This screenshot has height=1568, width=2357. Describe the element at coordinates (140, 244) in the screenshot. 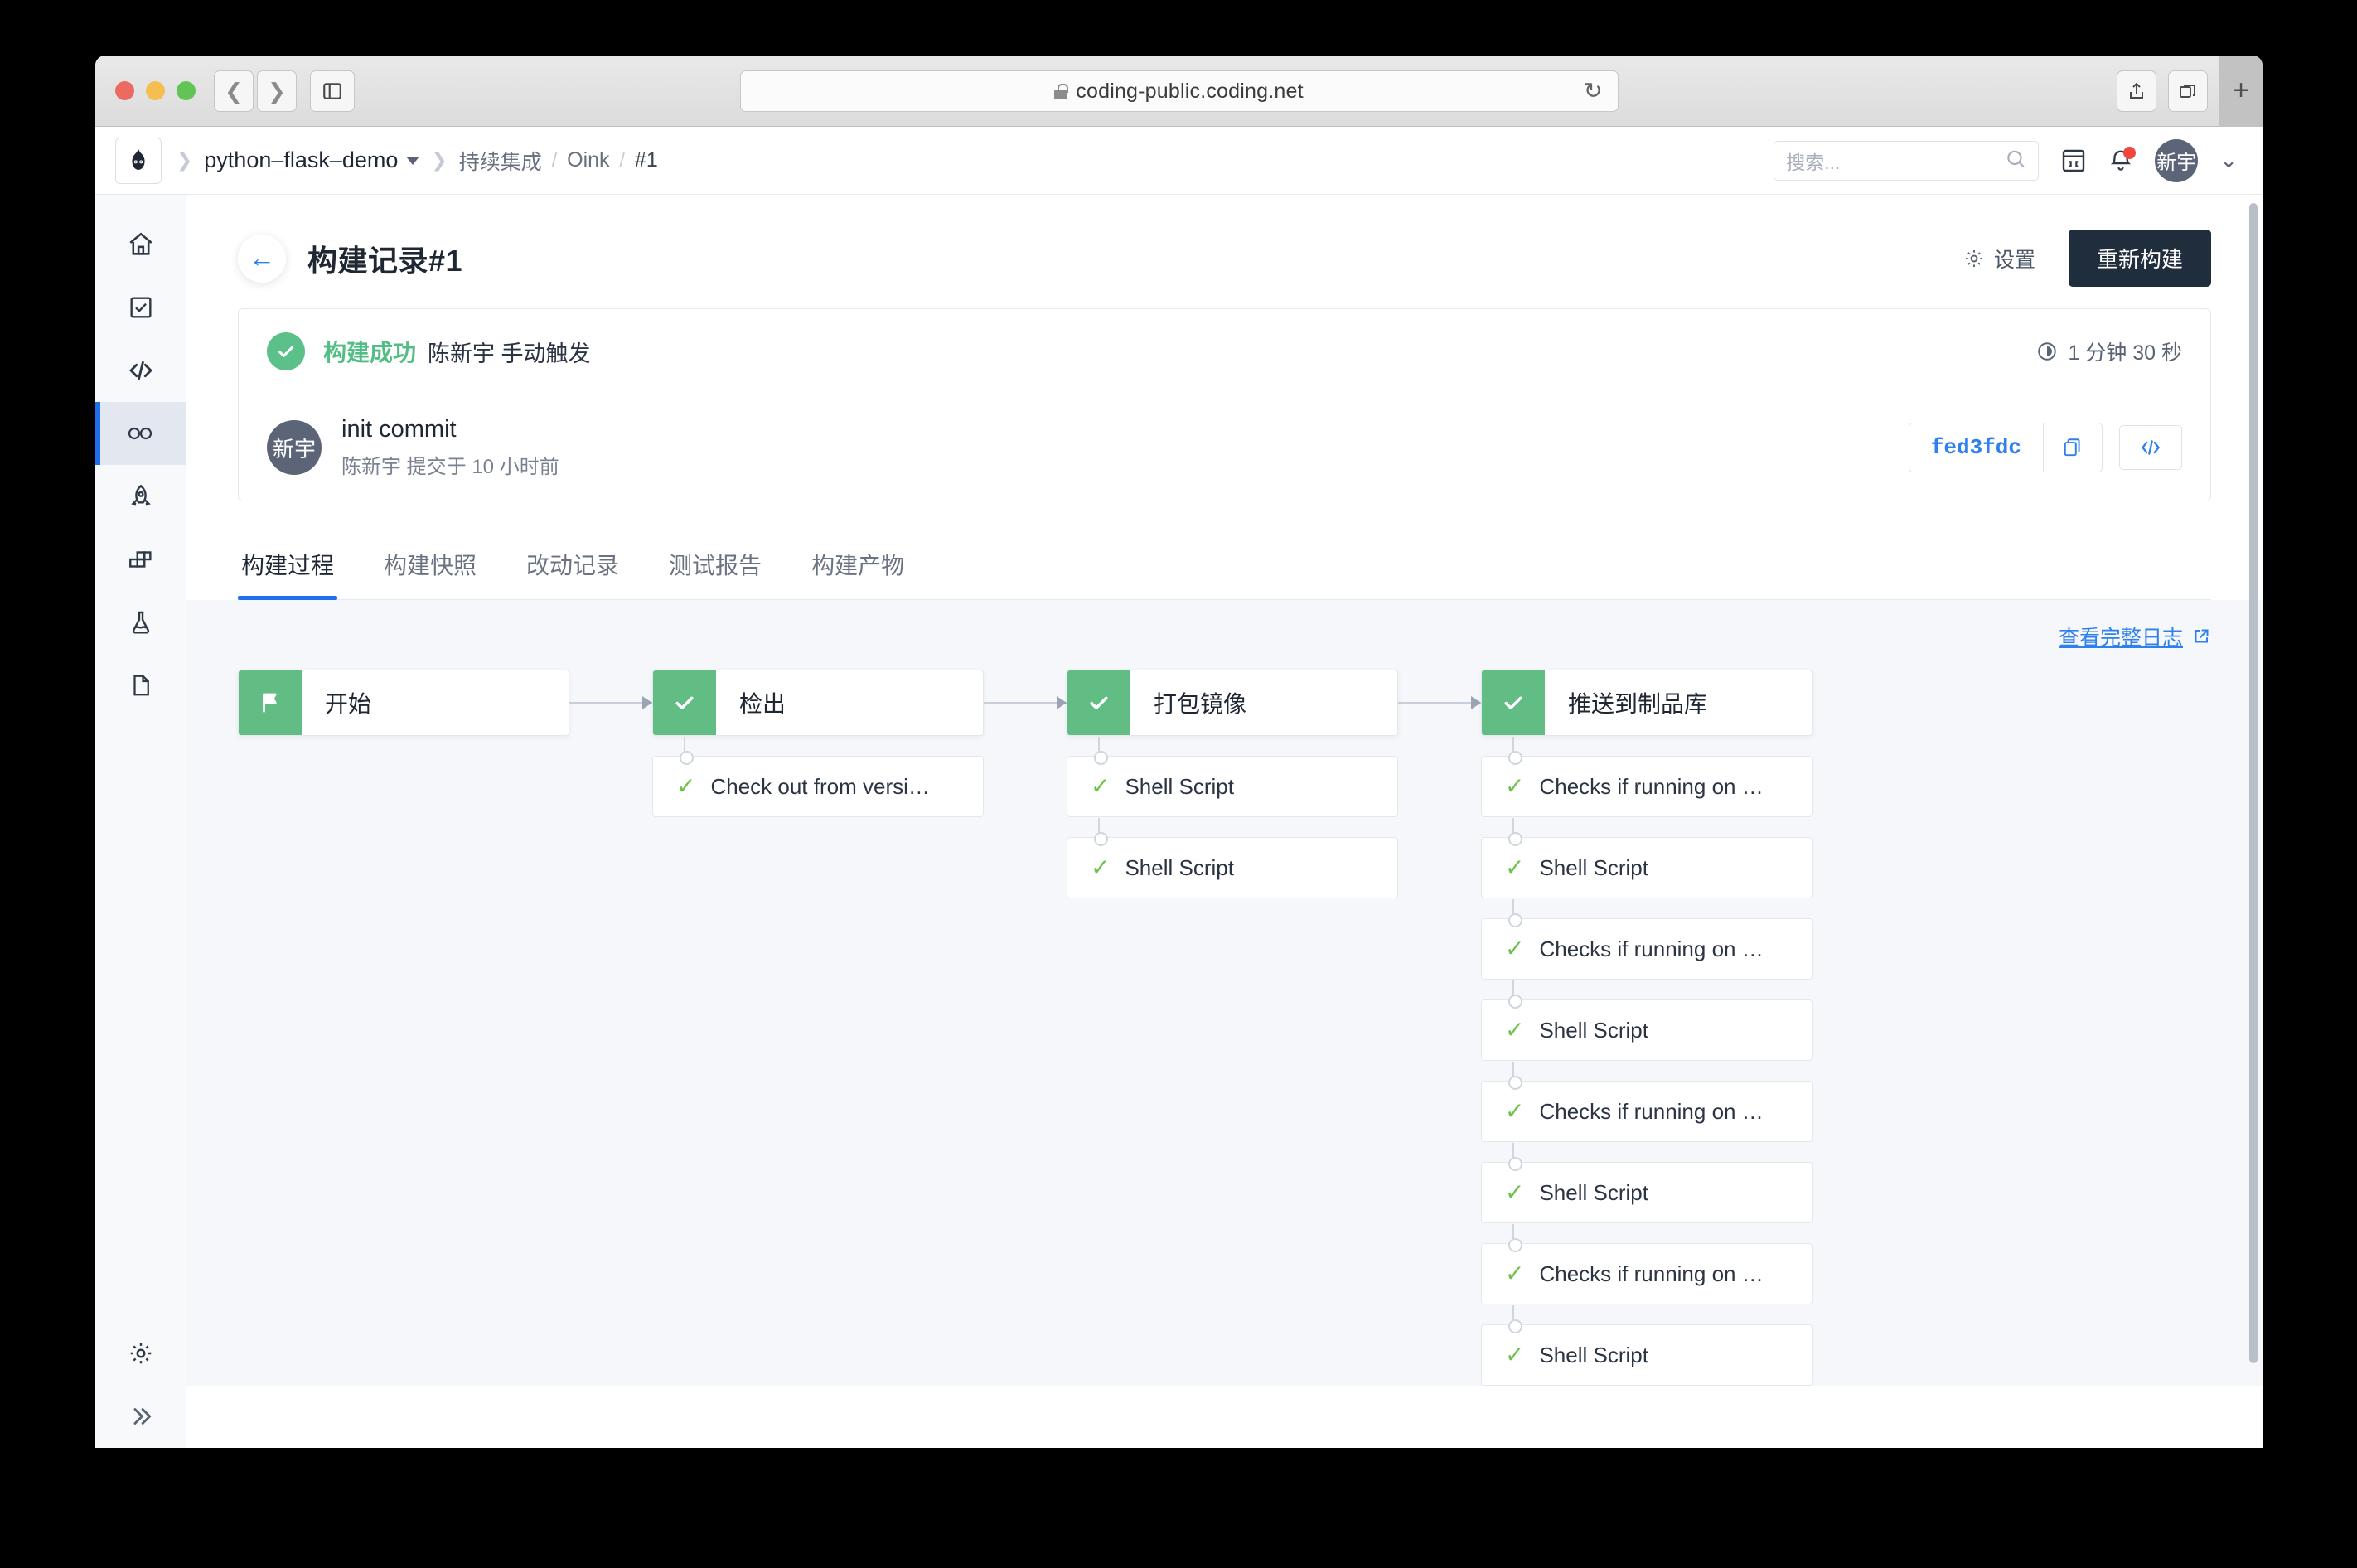

I see `sidebar-item-home` at that location.